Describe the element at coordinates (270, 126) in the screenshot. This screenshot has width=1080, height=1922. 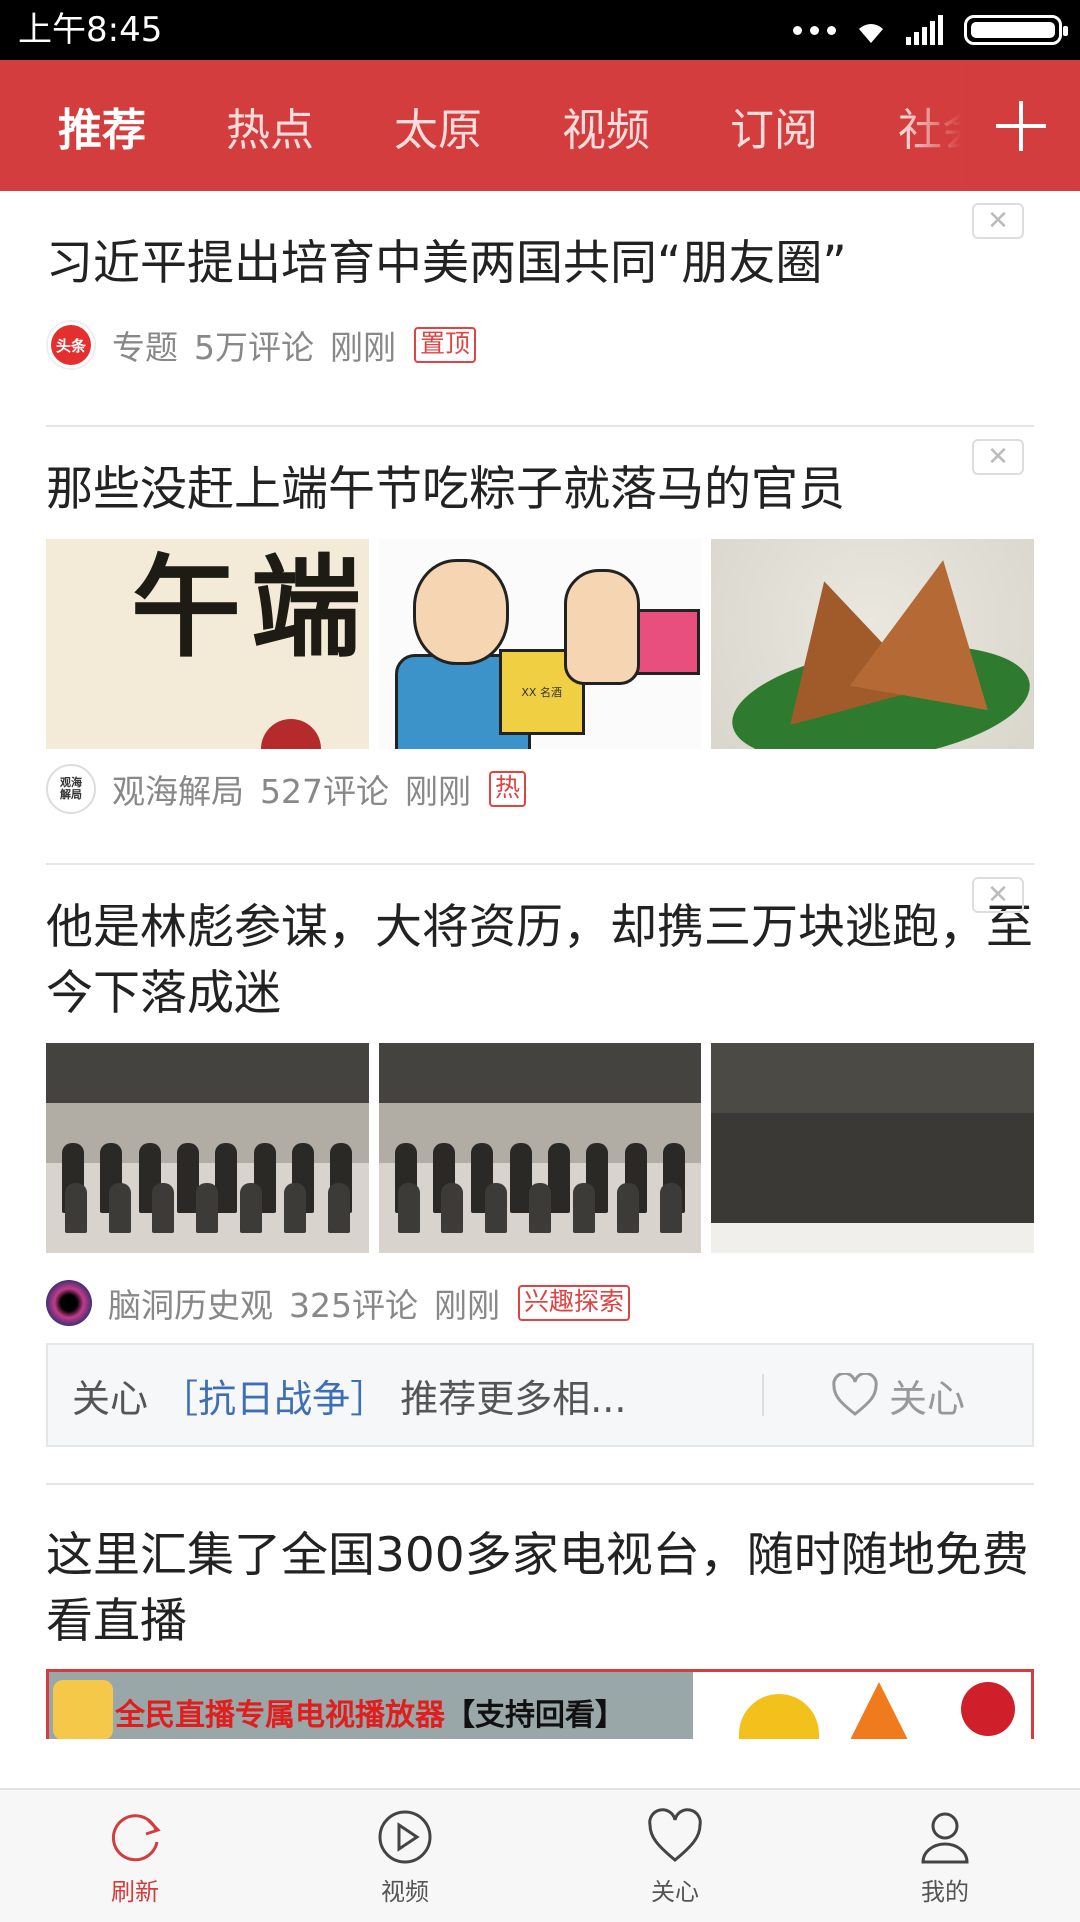
I see `tab-hot: 热点` at that location.